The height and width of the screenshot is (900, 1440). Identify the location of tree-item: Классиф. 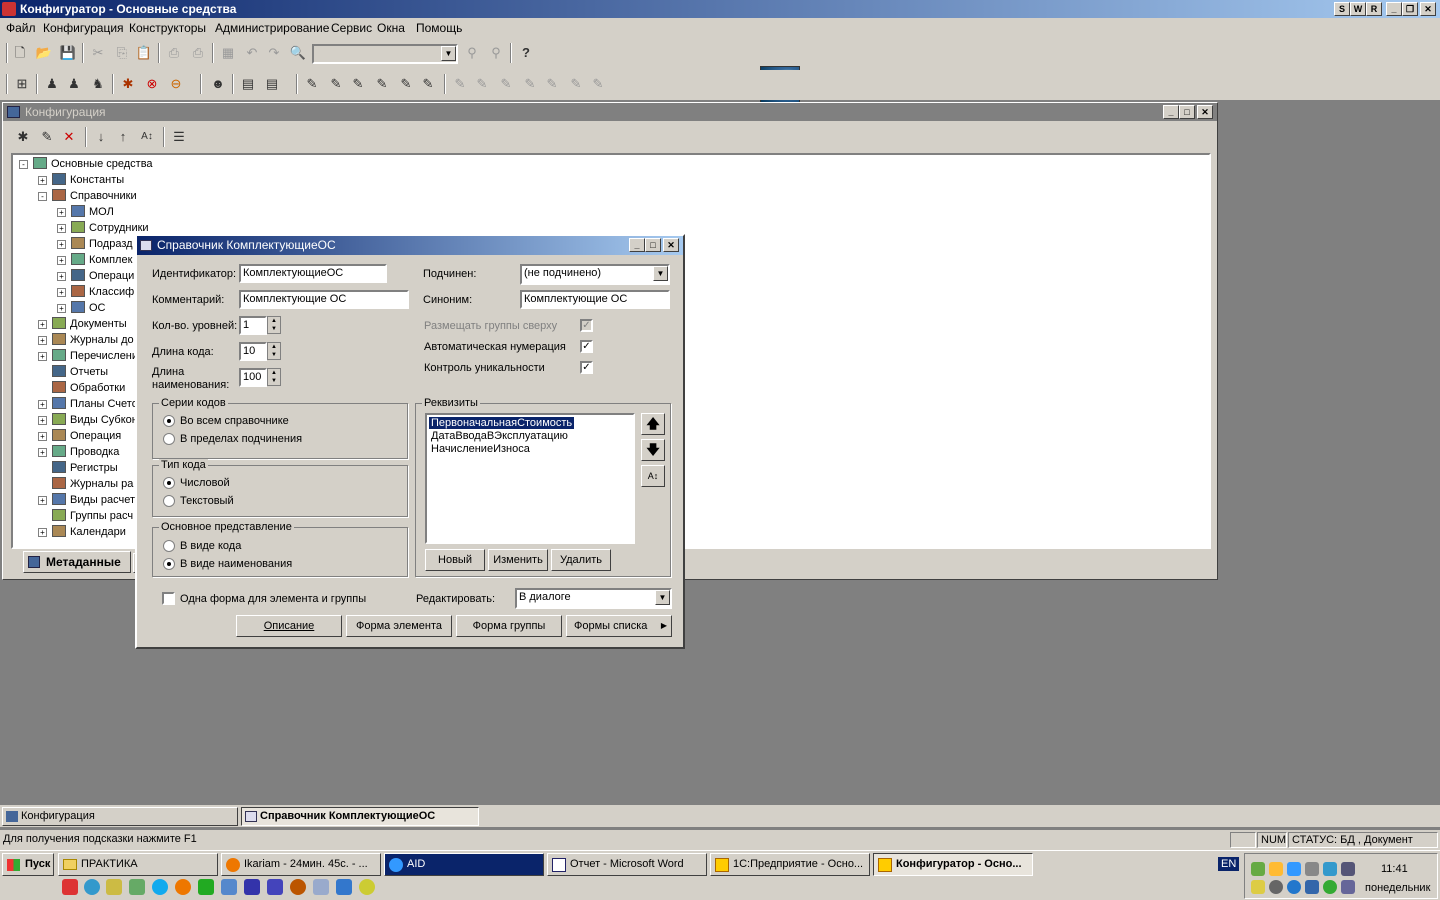
(102, 291).